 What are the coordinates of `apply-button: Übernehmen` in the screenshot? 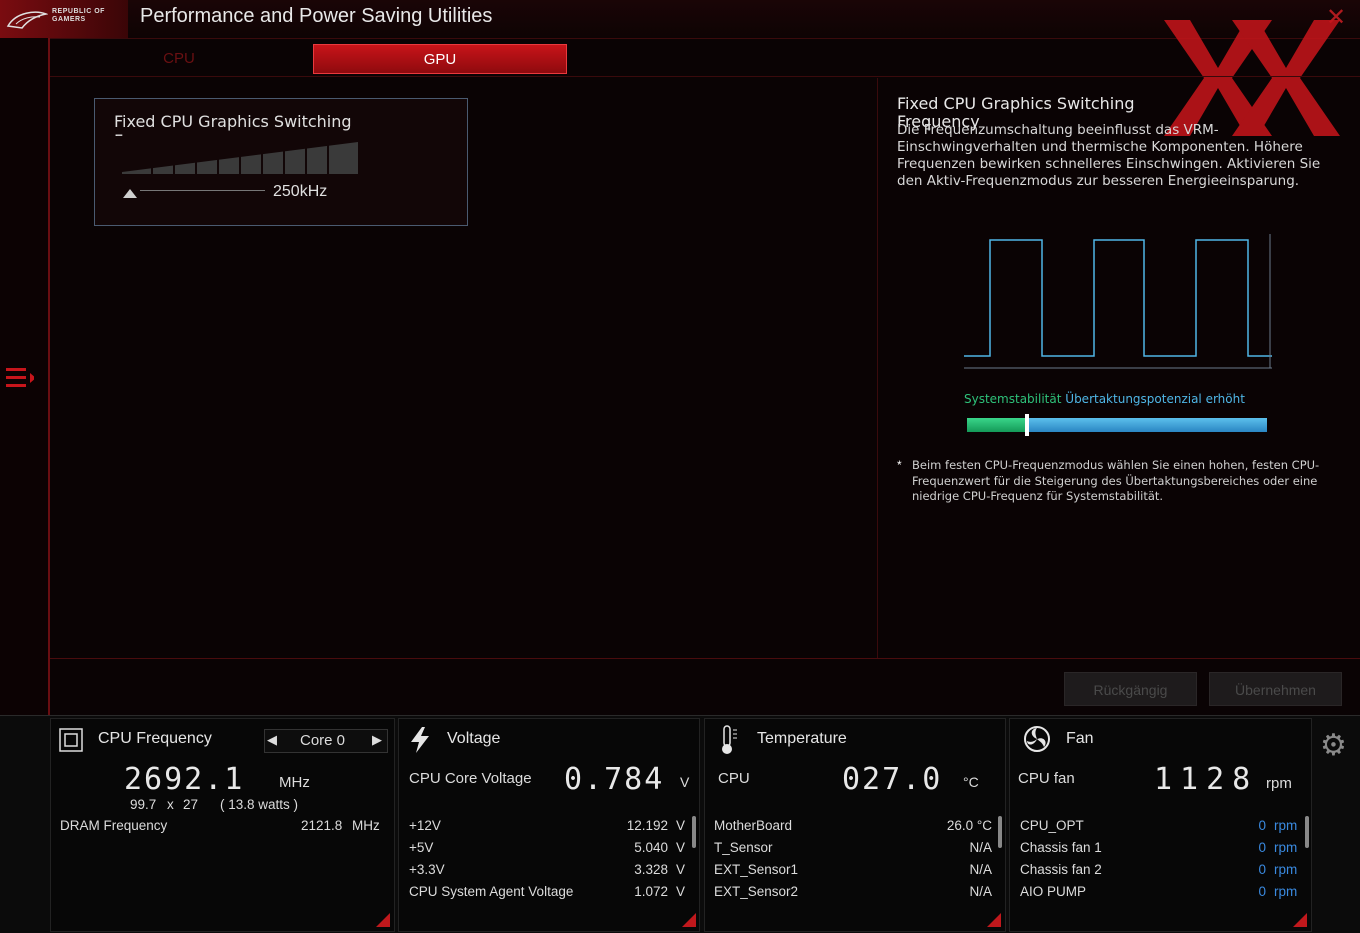 It's located at (1275, 689).